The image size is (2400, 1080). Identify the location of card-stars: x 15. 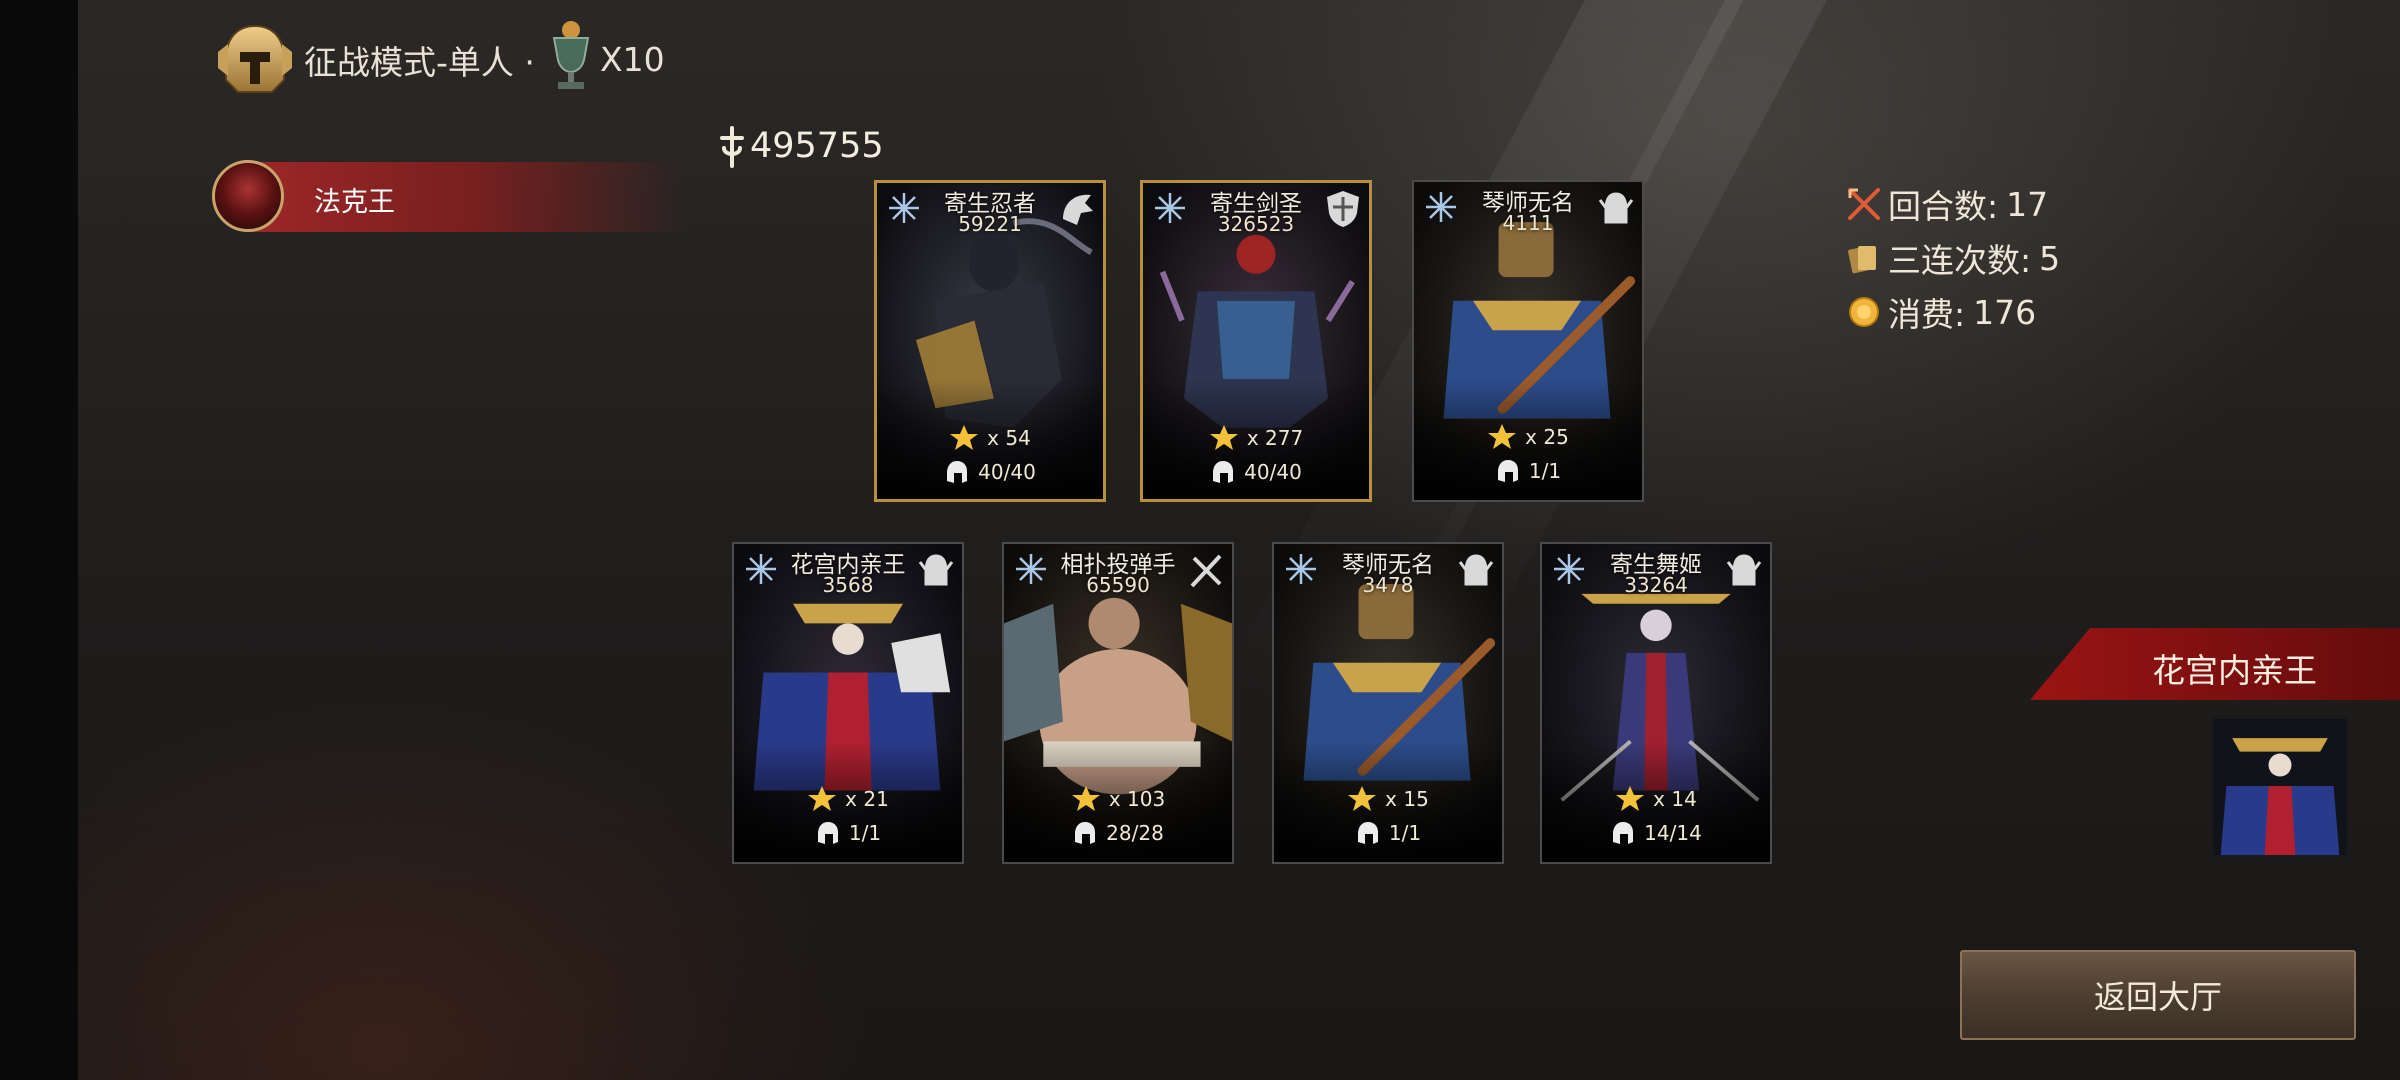
(1388, 799).